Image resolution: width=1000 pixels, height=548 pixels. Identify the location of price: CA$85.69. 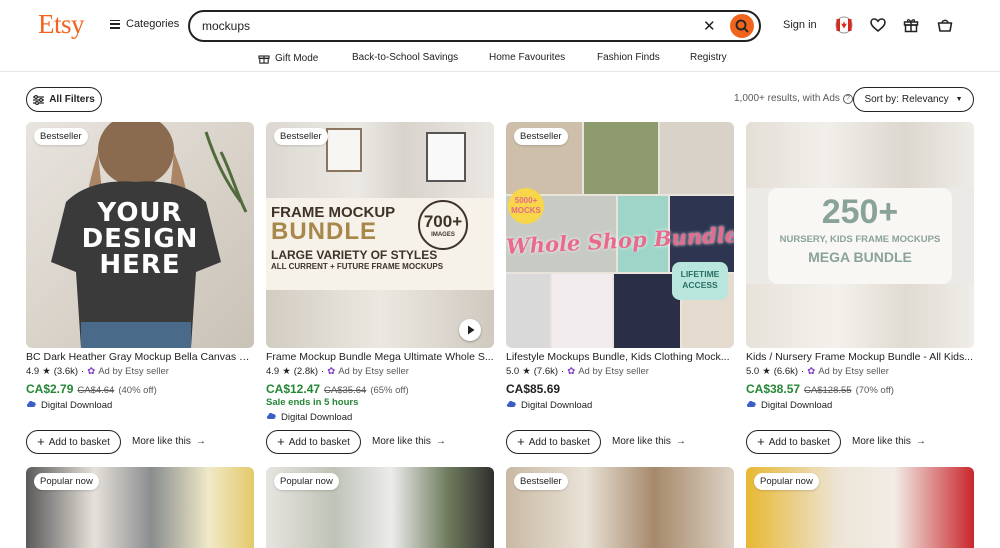
(533, 389).